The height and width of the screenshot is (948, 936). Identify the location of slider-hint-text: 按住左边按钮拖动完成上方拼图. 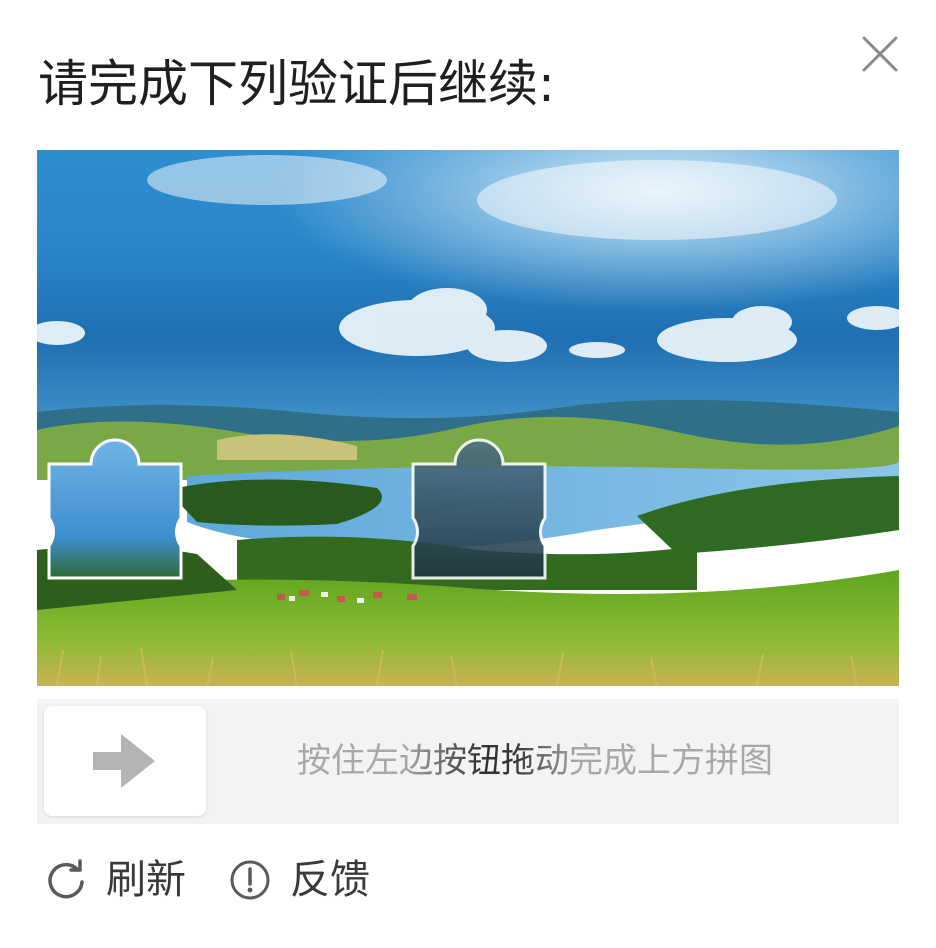
(567, 761).